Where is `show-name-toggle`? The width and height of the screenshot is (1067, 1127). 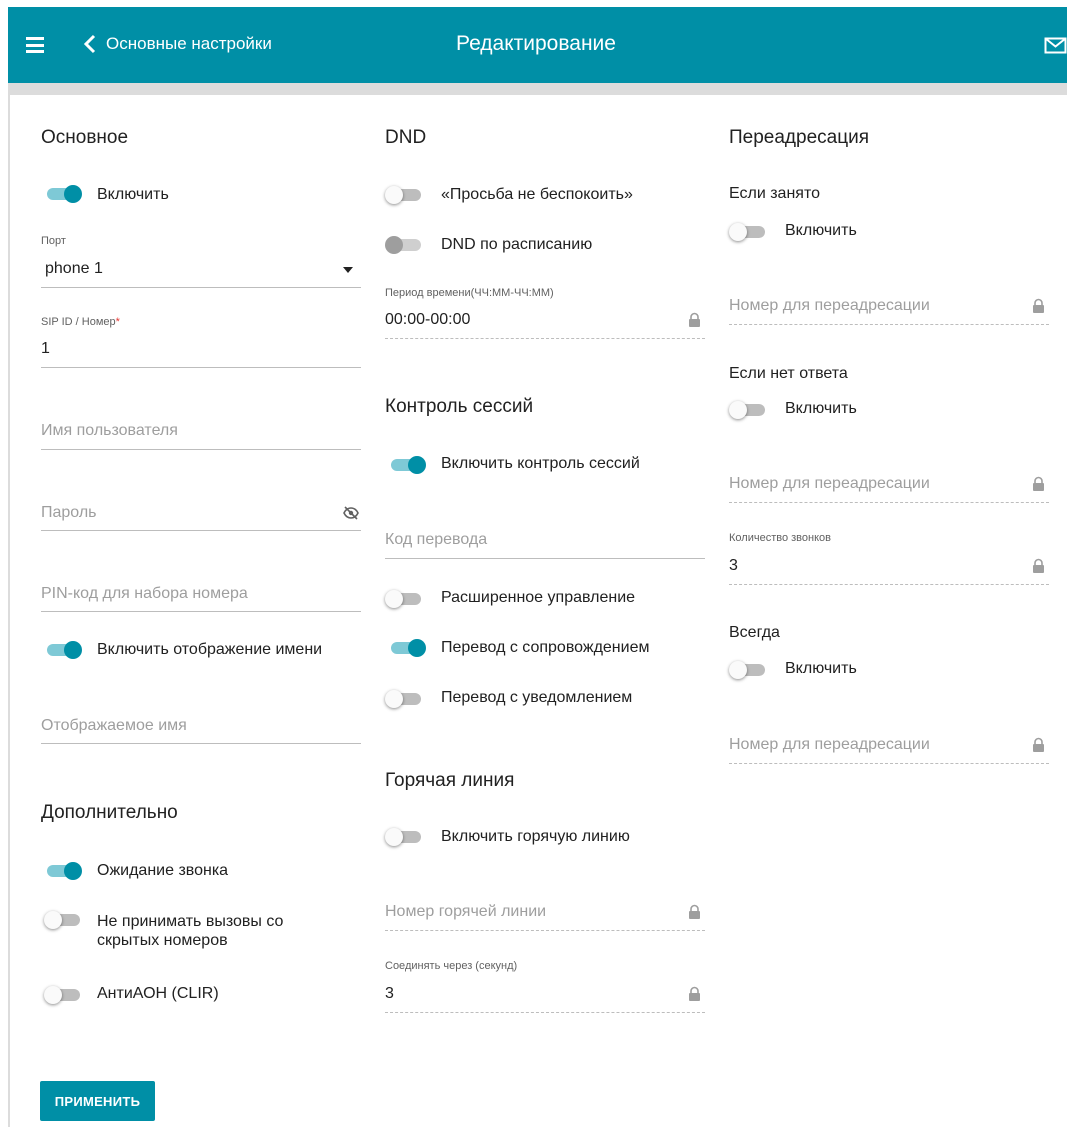
show-name-toggle is located at coordinates (63, 650).